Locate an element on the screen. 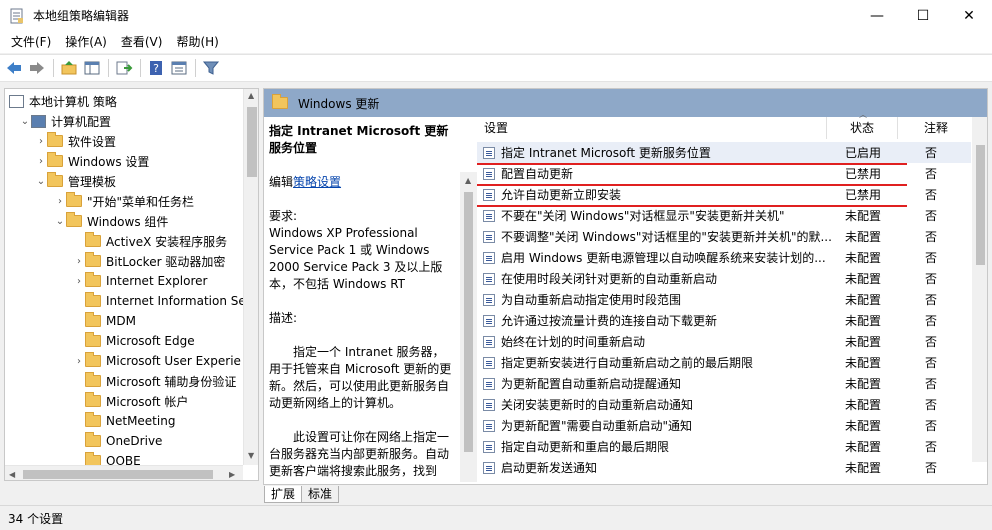 The width and height of the screenshot is (992, 530). tree-item: › 软件设置 is located at coordinates (75, 141).